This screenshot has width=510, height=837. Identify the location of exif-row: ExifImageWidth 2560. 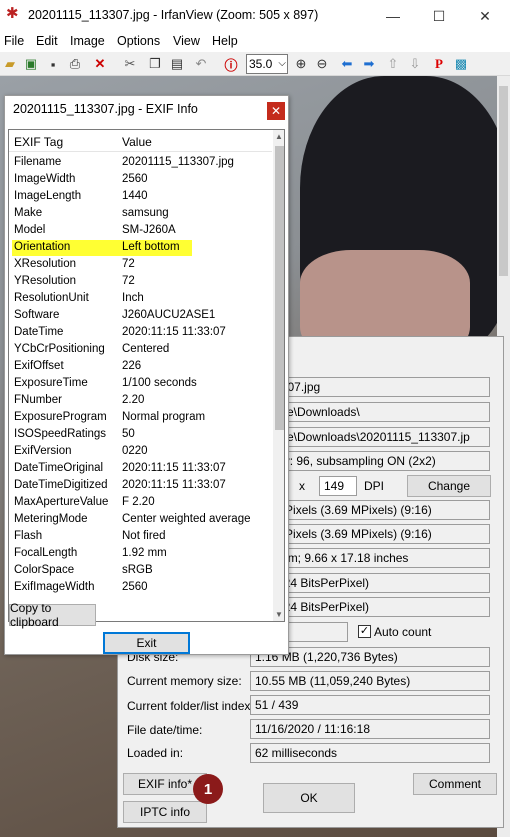
(140, 587).